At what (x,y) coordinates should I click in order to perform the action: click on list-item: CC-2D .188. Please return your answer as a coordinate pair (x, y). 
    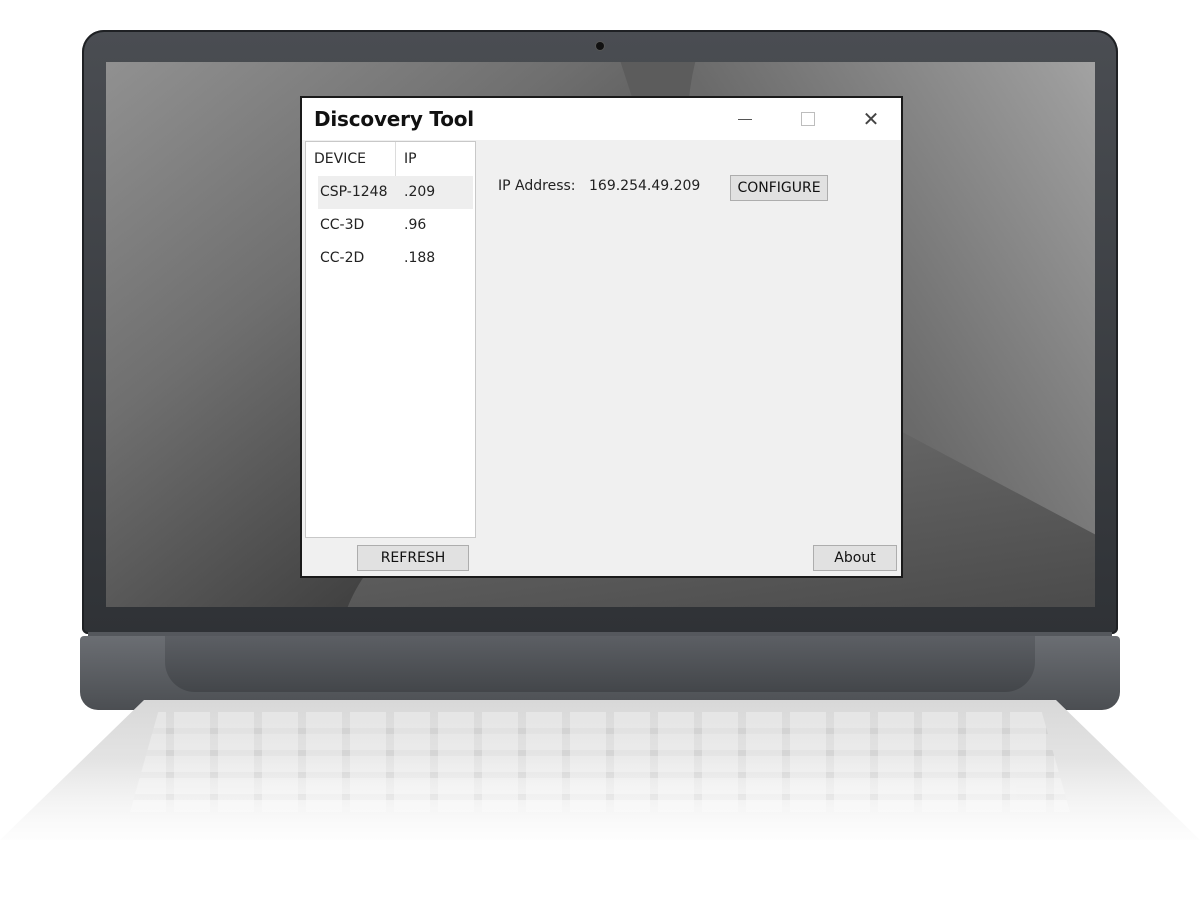
    Looking at the image, I should click on (395, 258).